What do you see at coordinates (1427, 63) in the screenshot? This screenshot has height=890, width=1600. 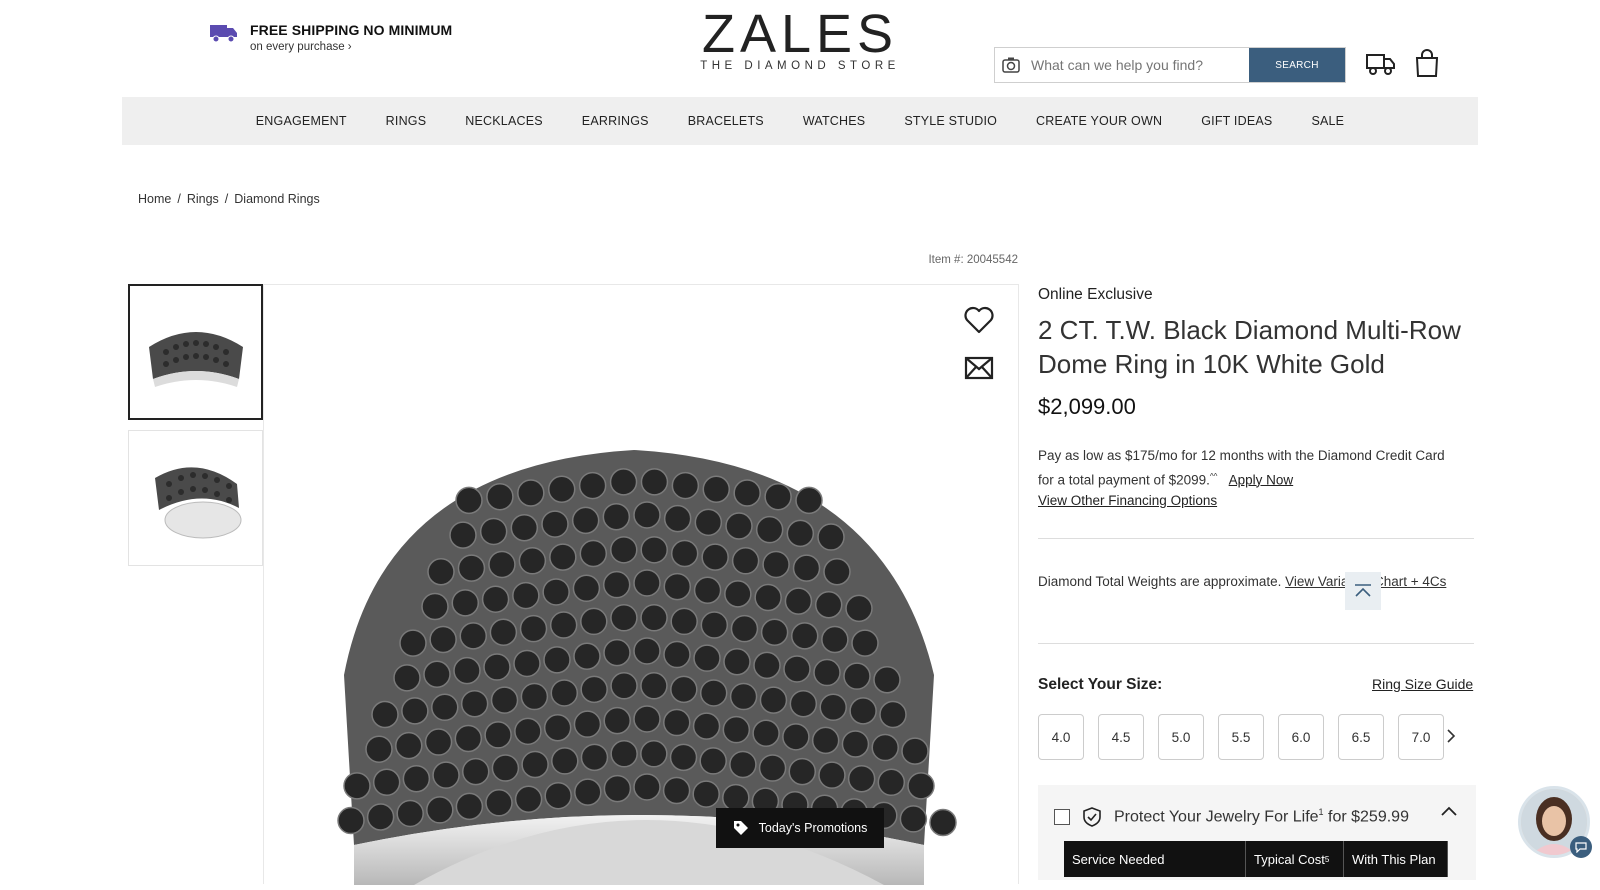 I see `shopping-bag-icon` at bounding box center [1427, 63].